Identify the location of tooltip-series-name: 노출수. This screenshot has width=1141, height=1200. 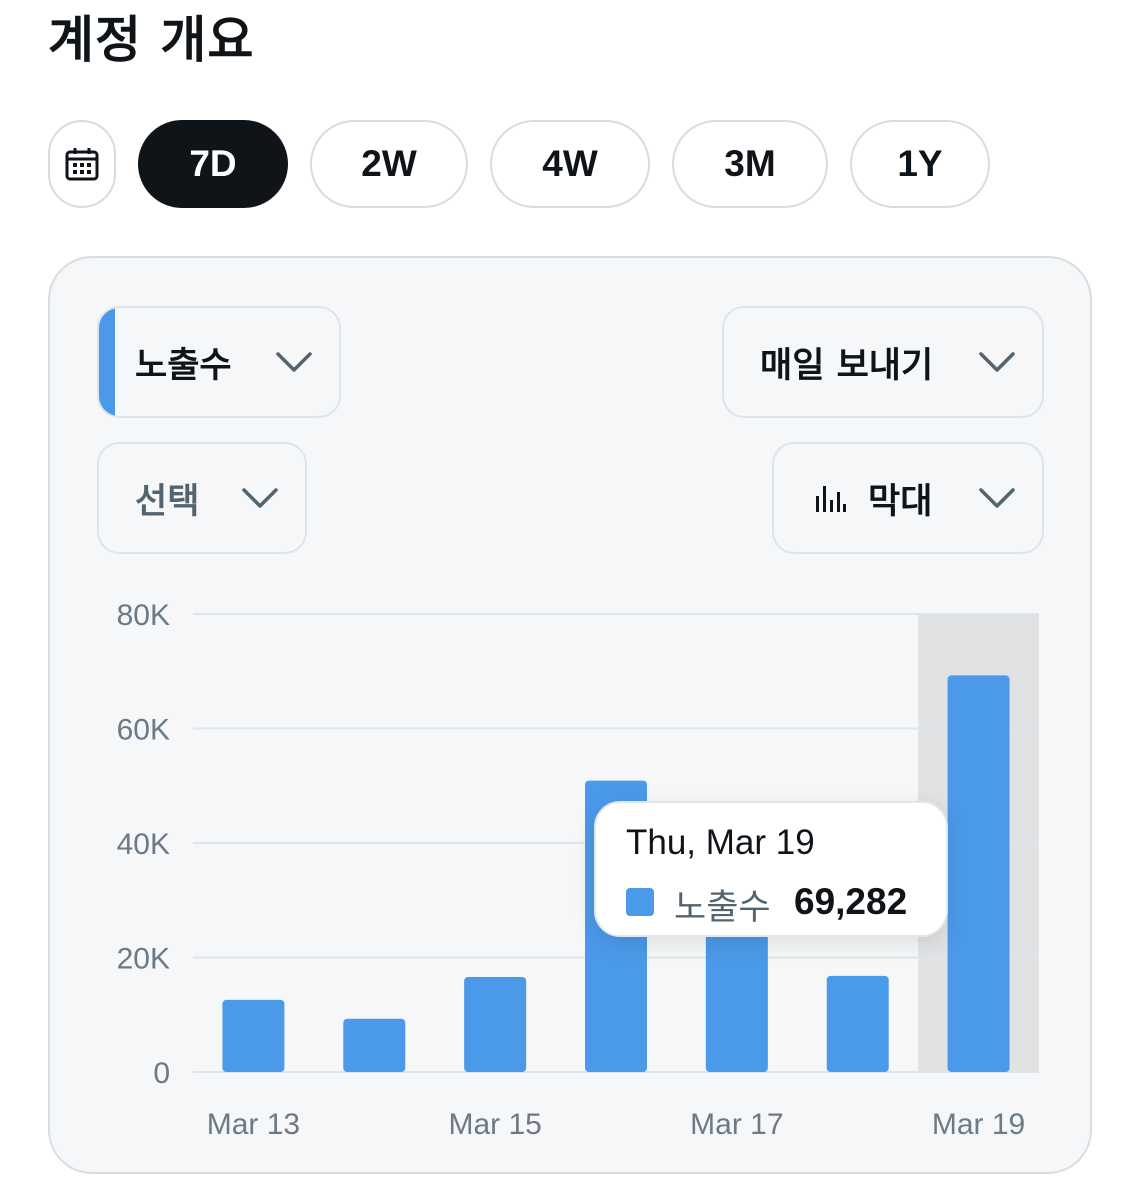
(722, 908).